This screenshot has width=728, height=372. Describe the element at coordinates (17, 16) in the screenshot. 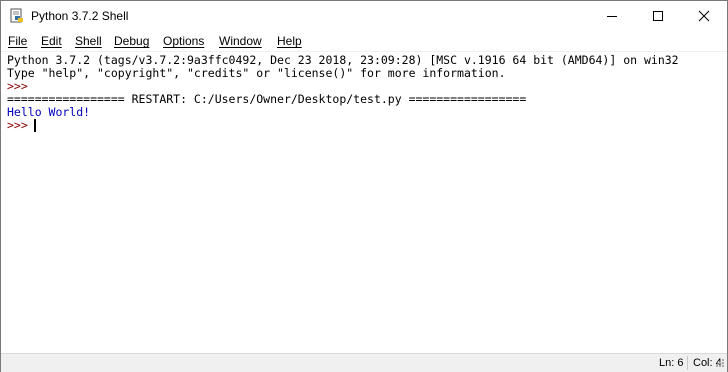

I see `python-idle-icon` at that location.